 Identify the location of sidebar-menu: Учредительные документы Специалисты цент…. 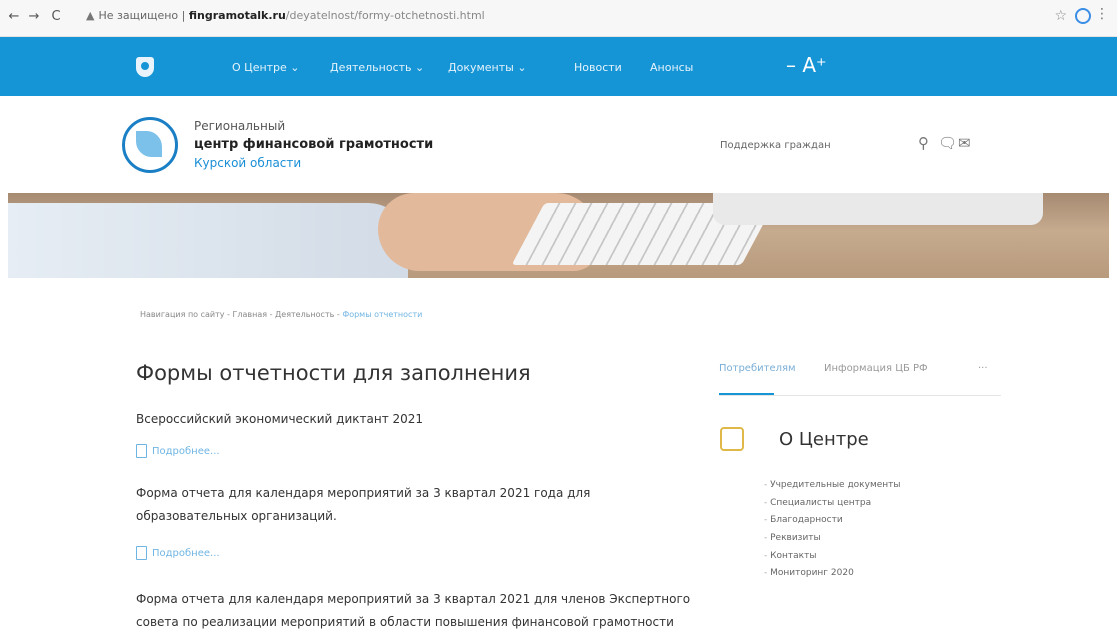
(832, 533).